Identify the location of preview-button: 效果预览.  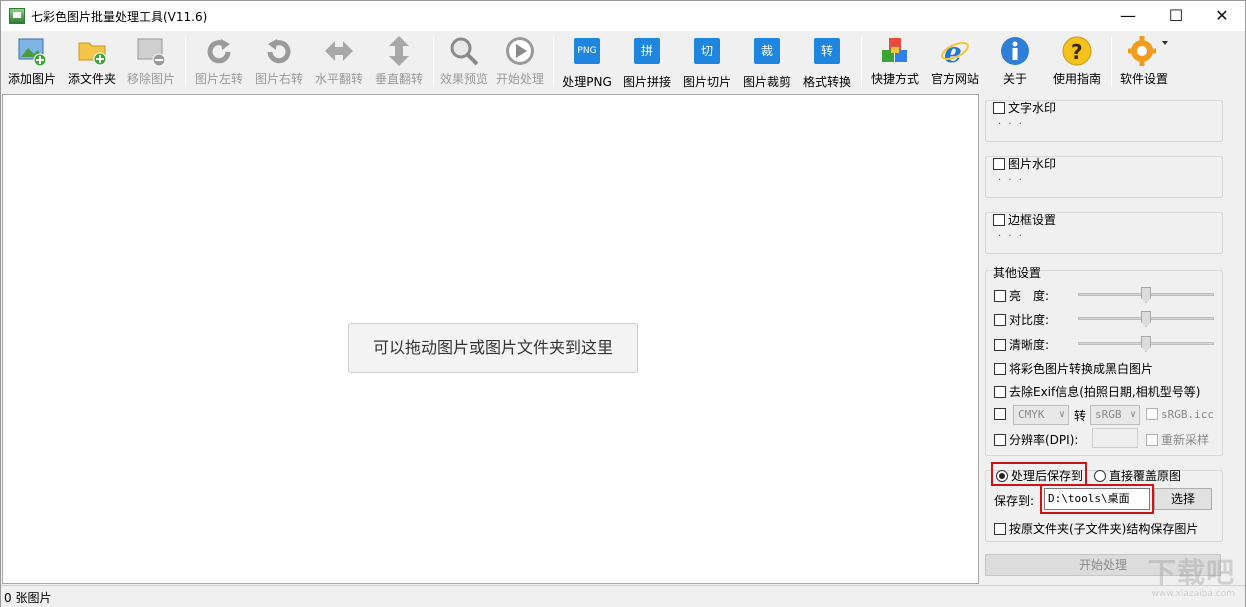
(464, 62).